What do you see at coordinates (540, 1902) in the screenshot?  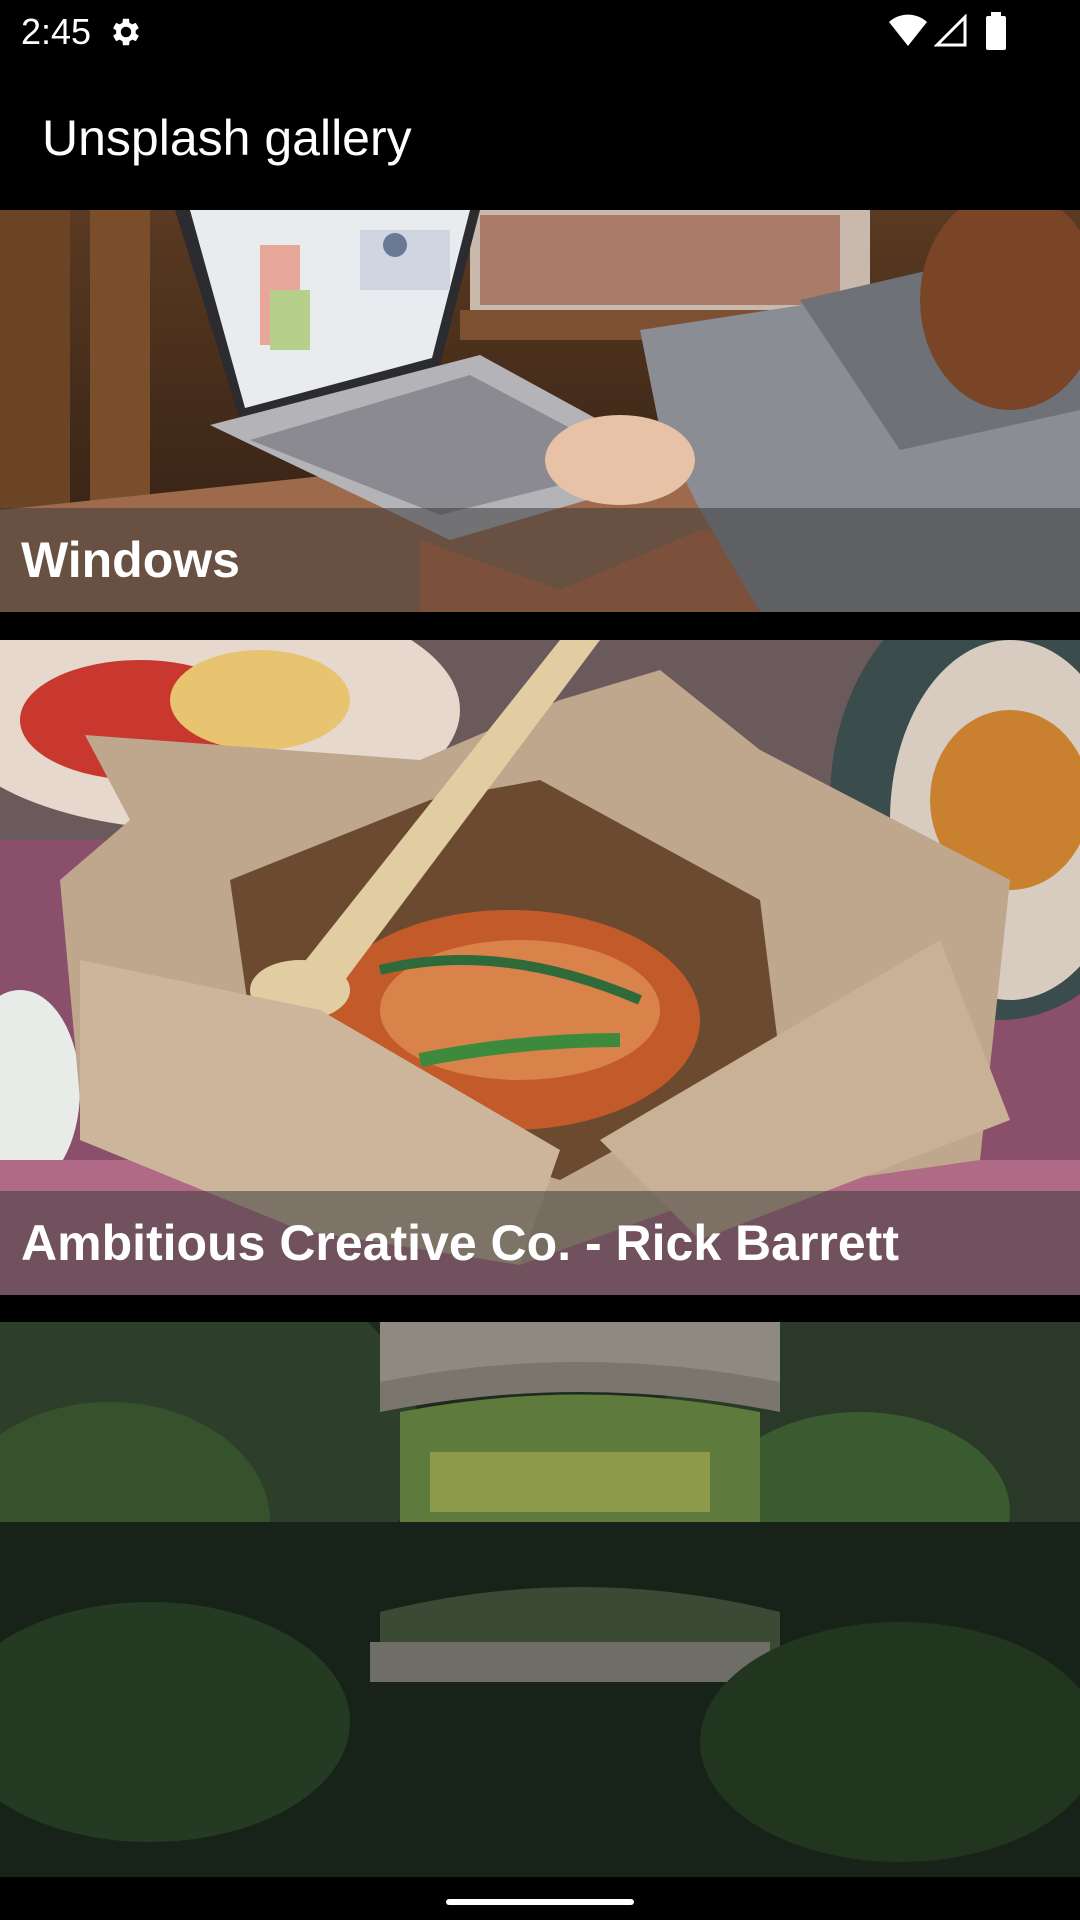 I see `home-gesture-handle` at bounding box center [540, 1902].